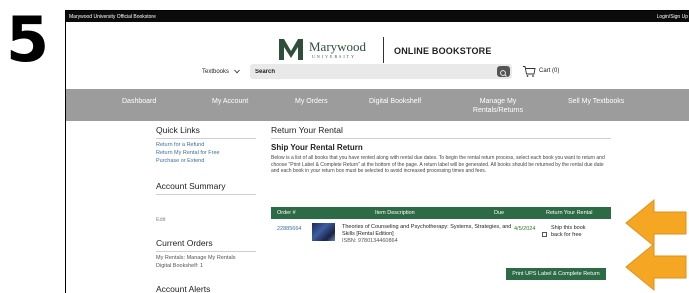  Describe the element at coordinates (160, 220) in the screenshot. I see `edit-link: Edit` at that location.